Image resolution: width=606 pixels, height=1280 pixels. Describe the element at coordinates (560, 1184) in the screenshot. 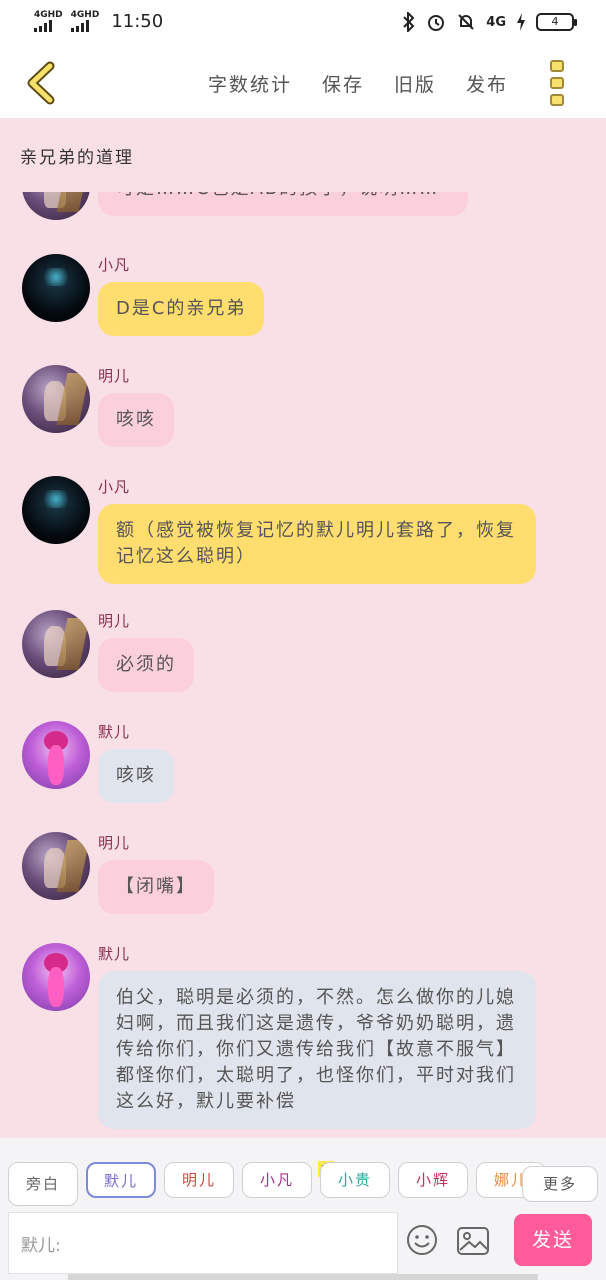

I see `more-characters-button: 更多` at that location.